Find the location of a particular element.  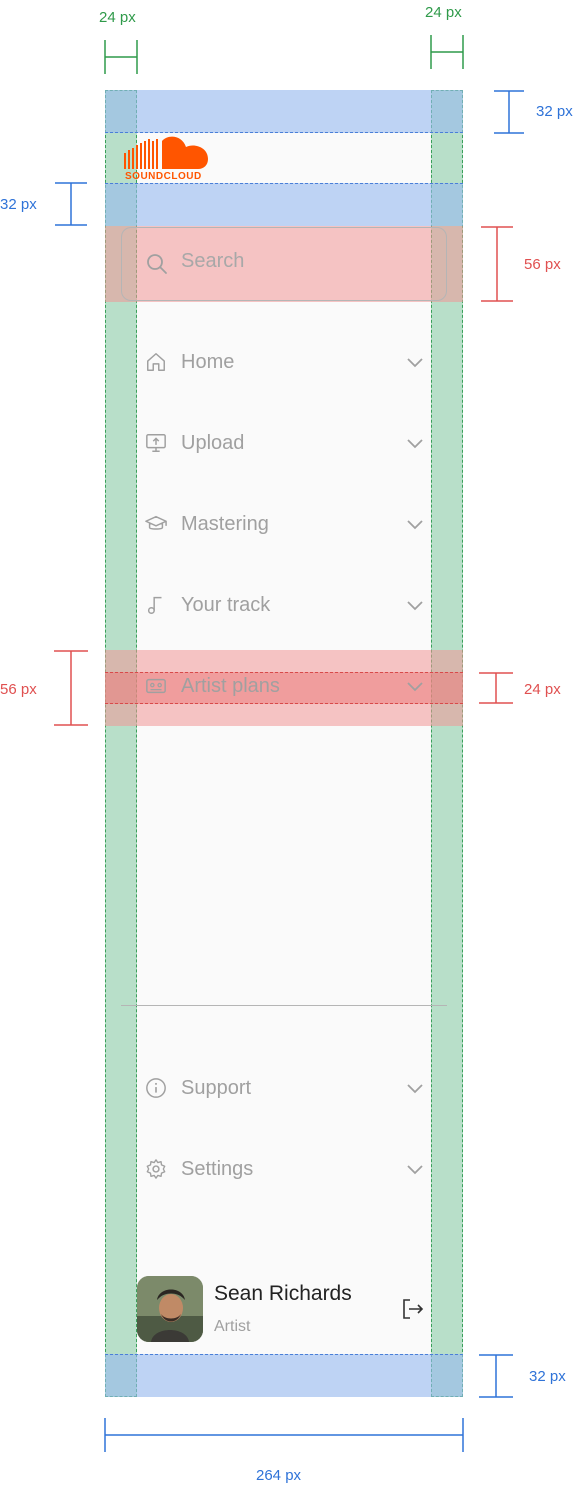

measure-bracket-top-padding is located at coordinates (509, 112).